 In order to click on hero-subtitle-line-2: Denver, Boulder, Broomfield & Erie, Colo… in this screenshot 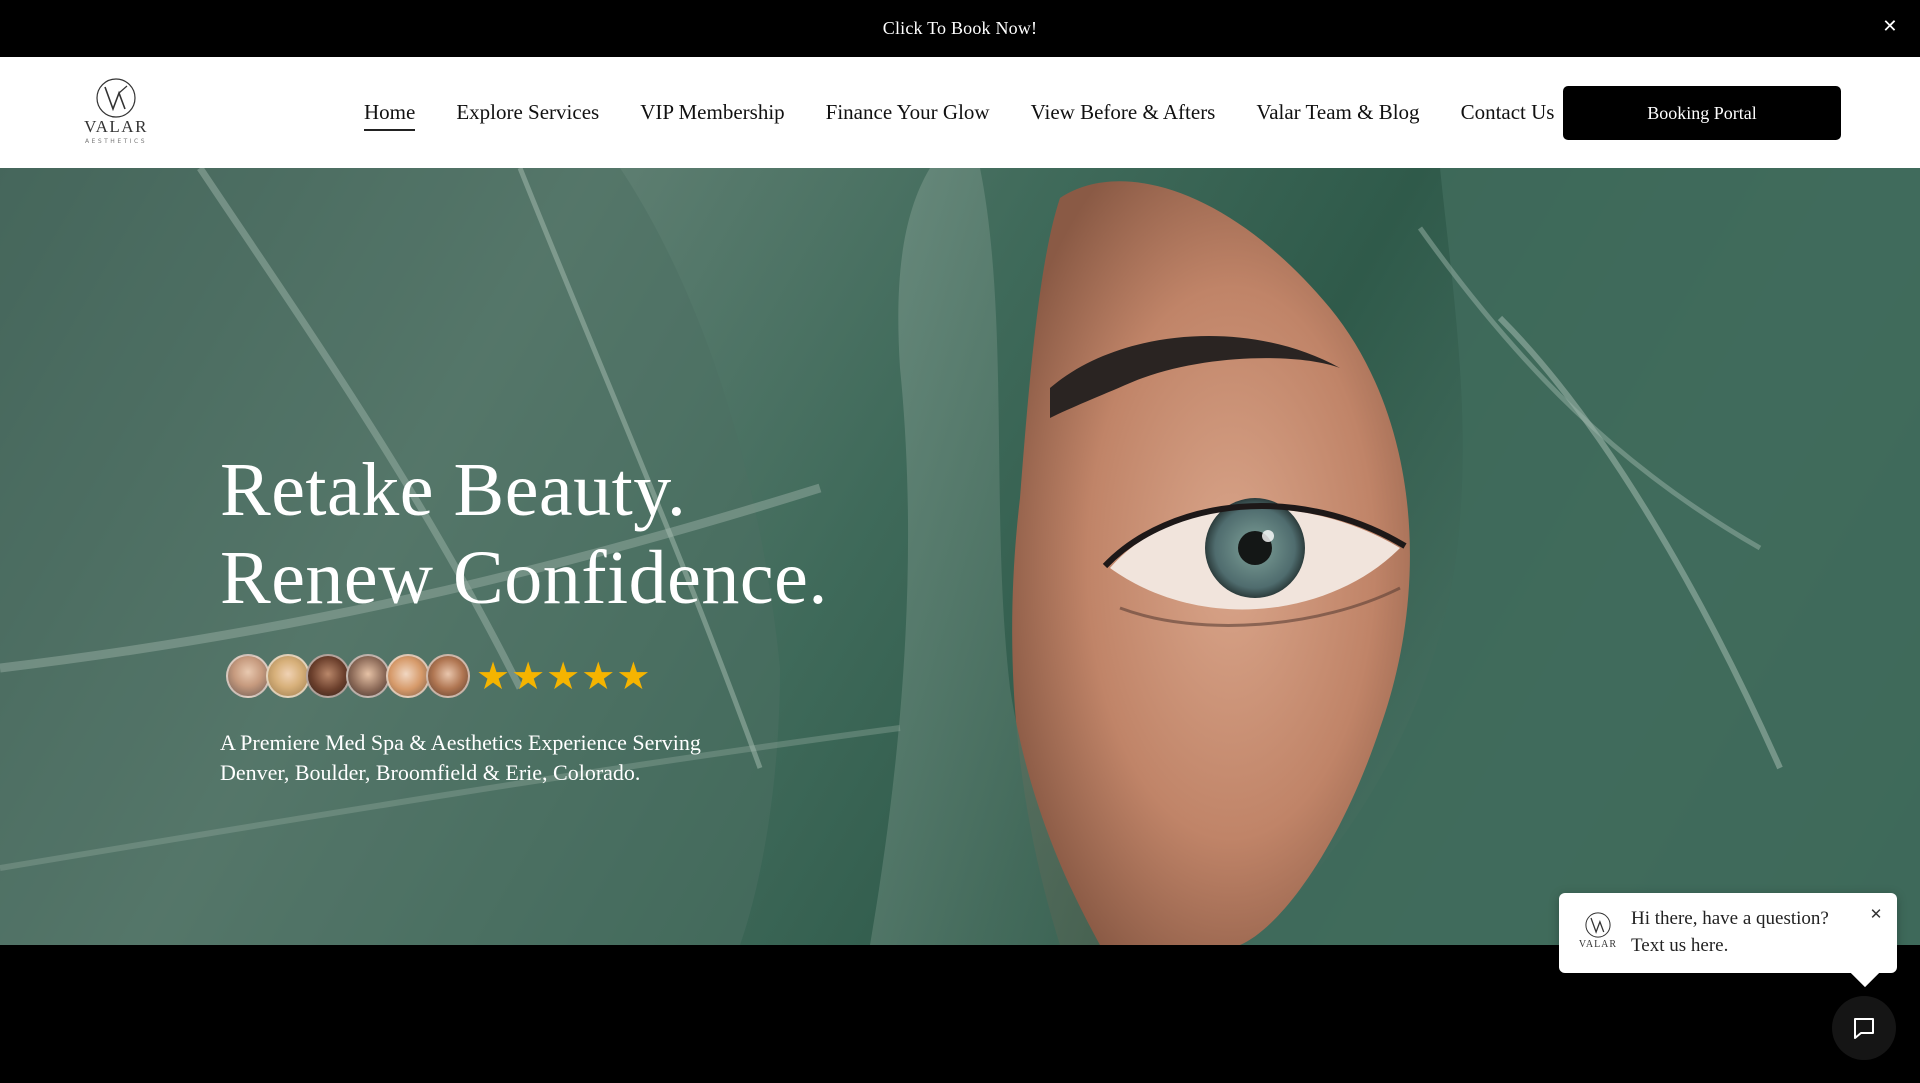, I will do `click(430, 772)`.